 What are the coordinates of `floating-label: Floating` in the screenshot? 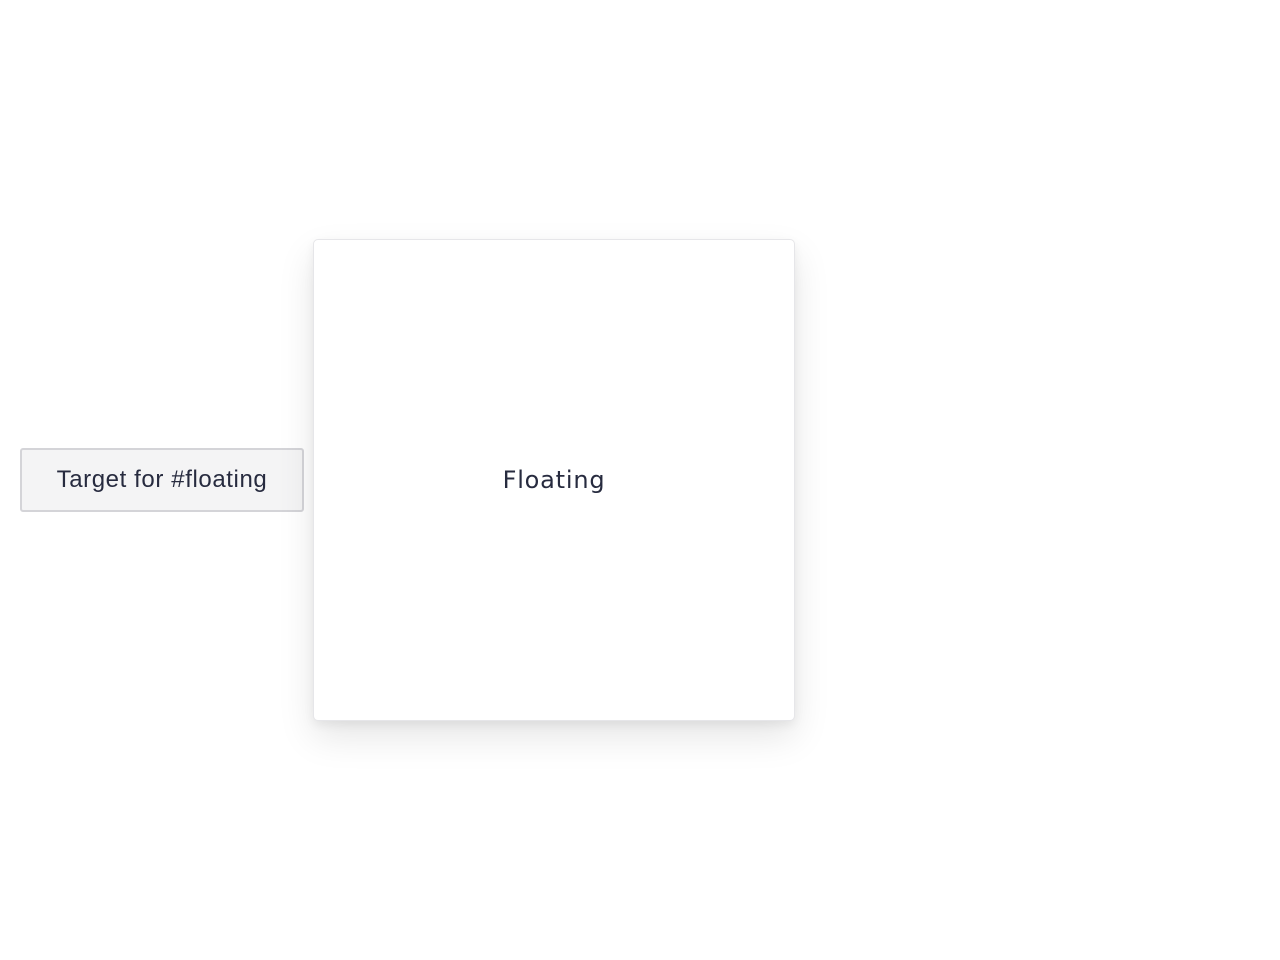 It's located at (554, 480).